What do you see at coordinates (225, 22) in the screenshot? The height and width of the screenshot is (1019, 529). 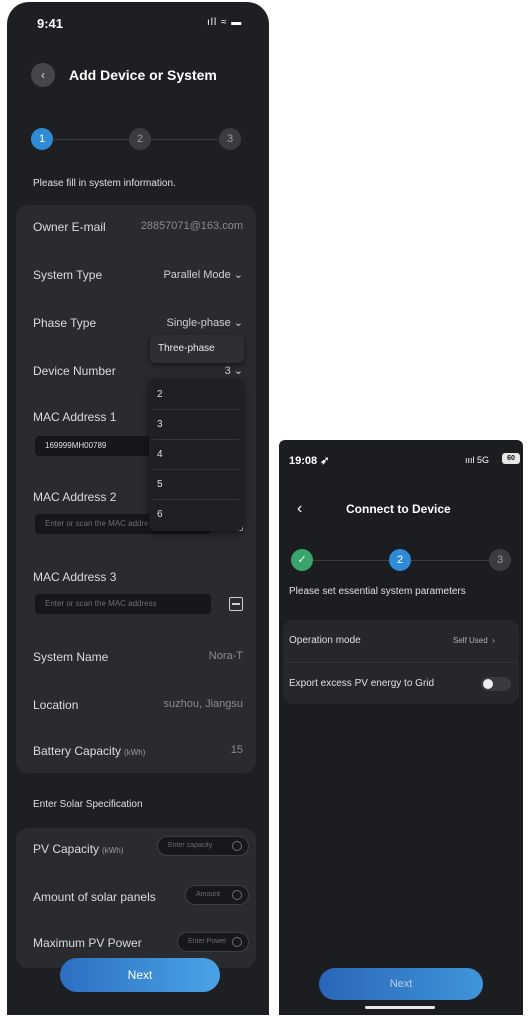 I see `status-icons: ıll ≈ ▬` at bounding box center [225, 22].